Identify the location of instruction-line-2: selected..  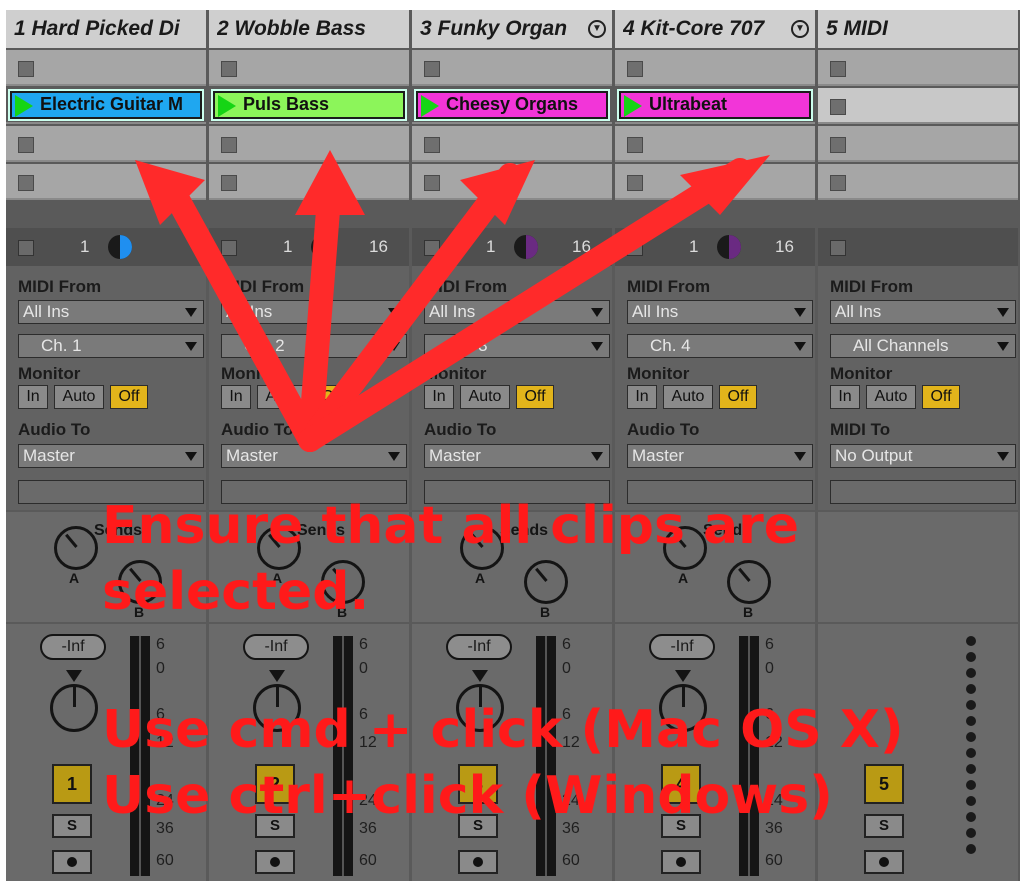
(236, 592).